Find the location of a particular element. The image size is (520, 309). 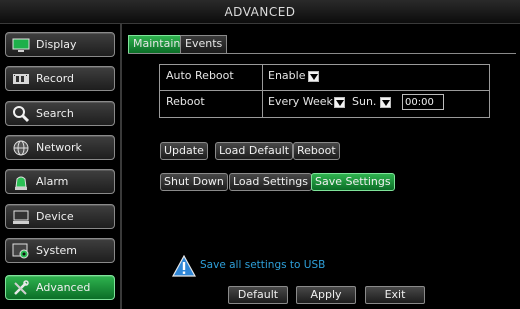

sidebar-item-label: Display is located at coordinates (56, 44).